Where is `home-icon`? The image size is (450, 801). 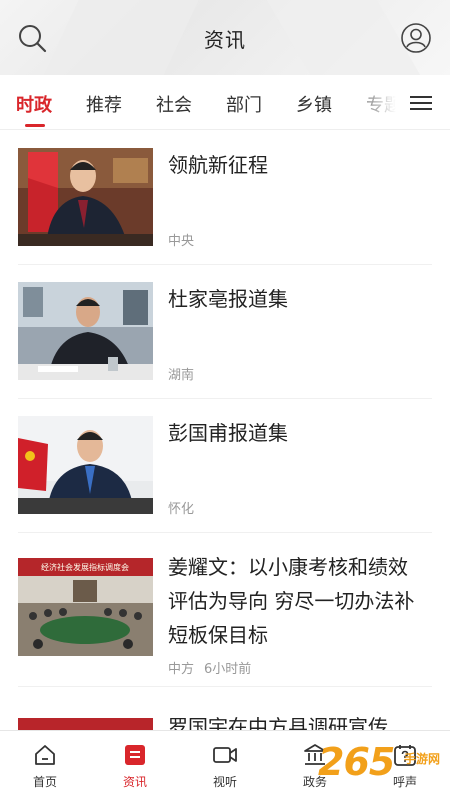 home-icon is located at coordinates (45, 755).